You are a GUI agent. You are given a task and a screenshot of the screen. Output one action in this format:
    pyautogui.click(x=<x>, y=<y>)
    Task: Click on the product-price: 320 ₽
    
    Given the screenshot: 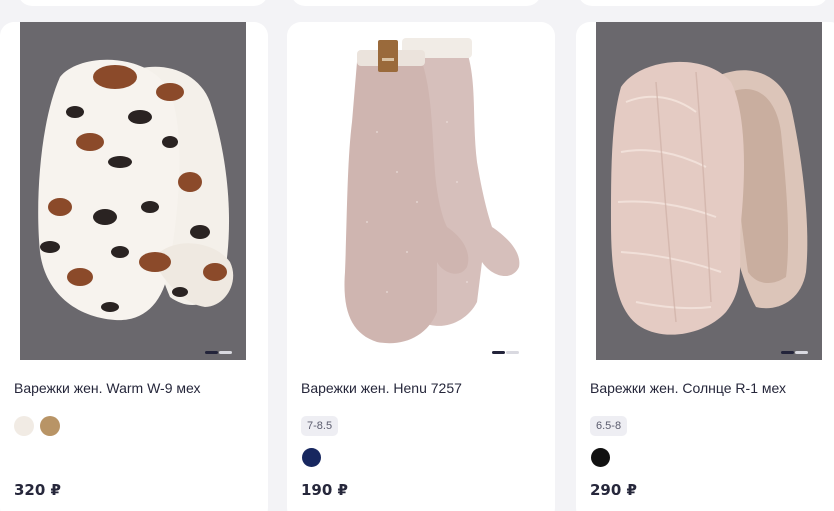 What is the action you would take?
    pyautogui.click(x=37, y=490)
    